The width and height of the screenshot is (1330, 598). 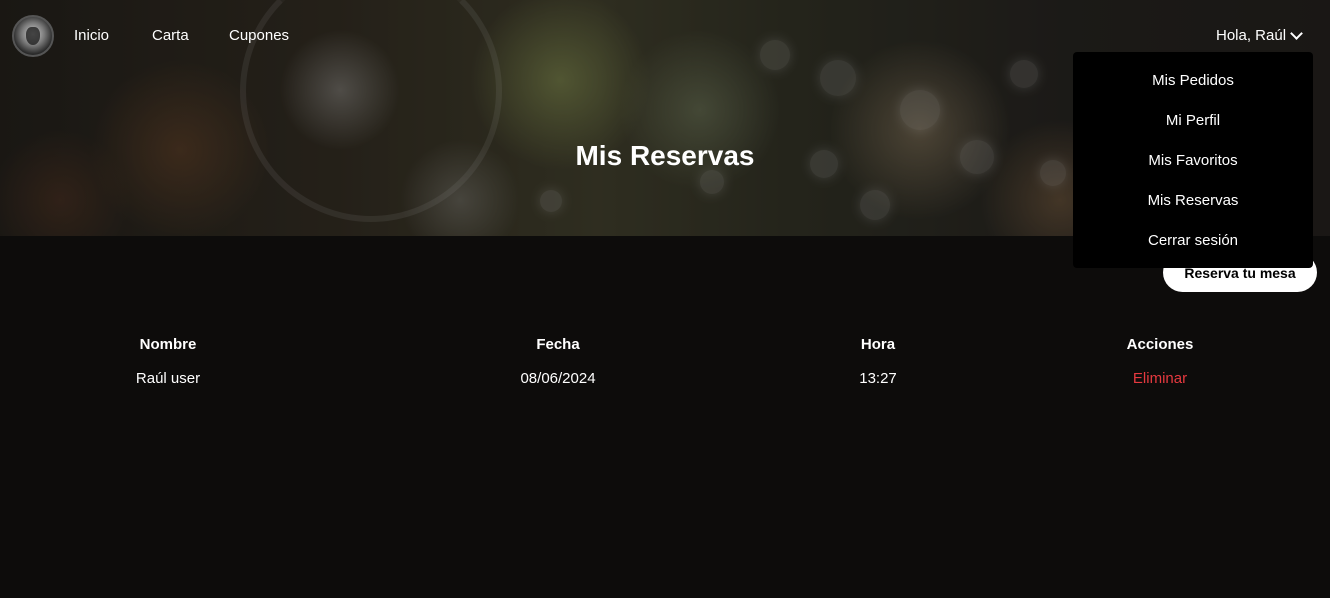 What do you see at coordinates (1193, 200) in the screenshot?
I see `menu-item-mis-reservas: Mis Reservas` at bounding box center [1193, 200].